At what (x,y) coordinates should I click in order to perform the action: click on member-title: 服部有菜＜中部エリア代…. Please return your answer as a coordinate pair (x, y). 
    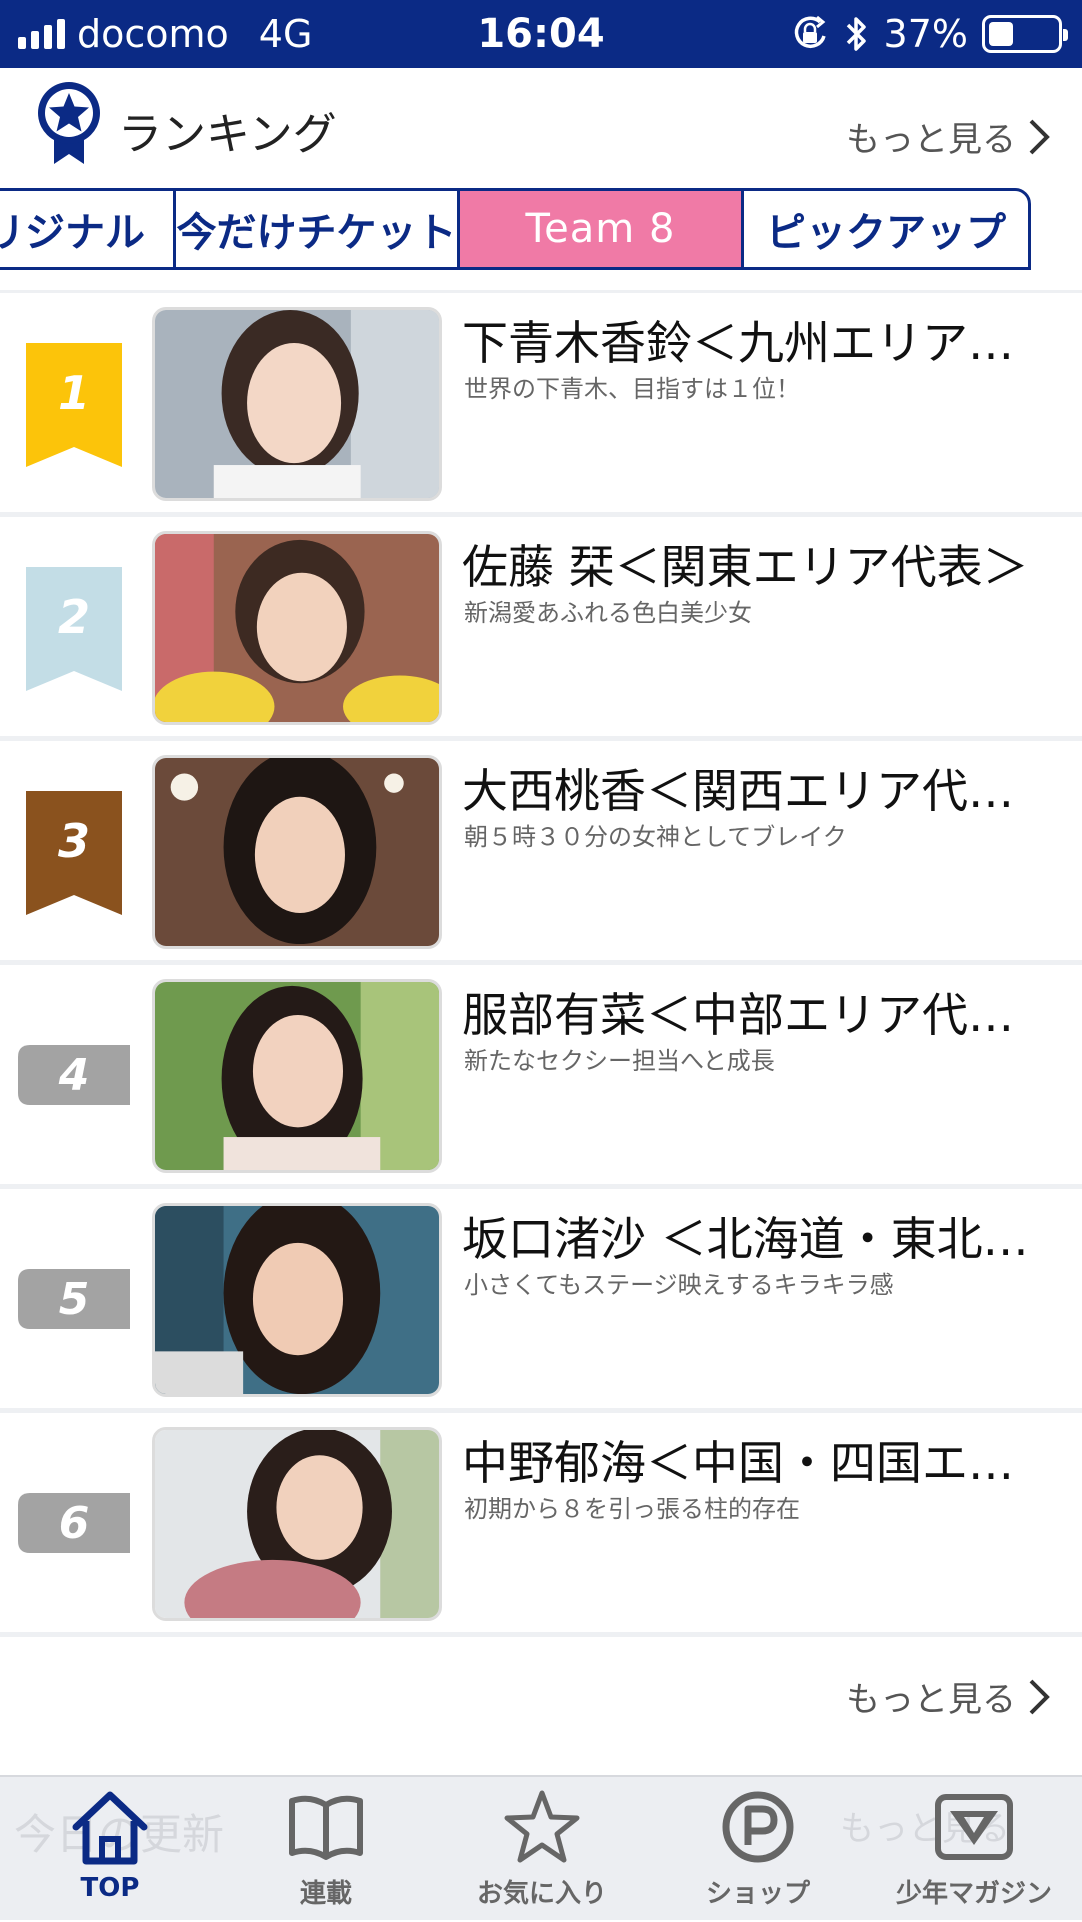
    Looking at the image, I should click on (738, 1015).